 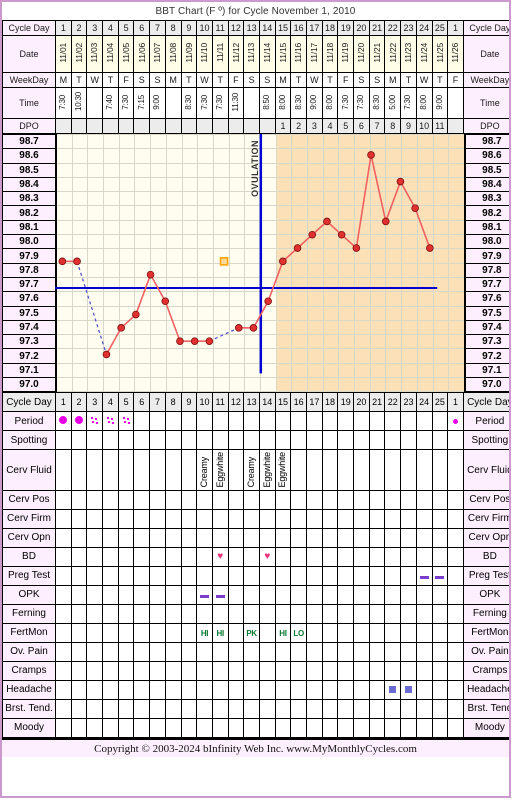 What do you see at coordinates (220, 470) in the screenshot?
I see `cell-cerv_fluid-day-11: Eggwhite` at bounding box center [220, 470].